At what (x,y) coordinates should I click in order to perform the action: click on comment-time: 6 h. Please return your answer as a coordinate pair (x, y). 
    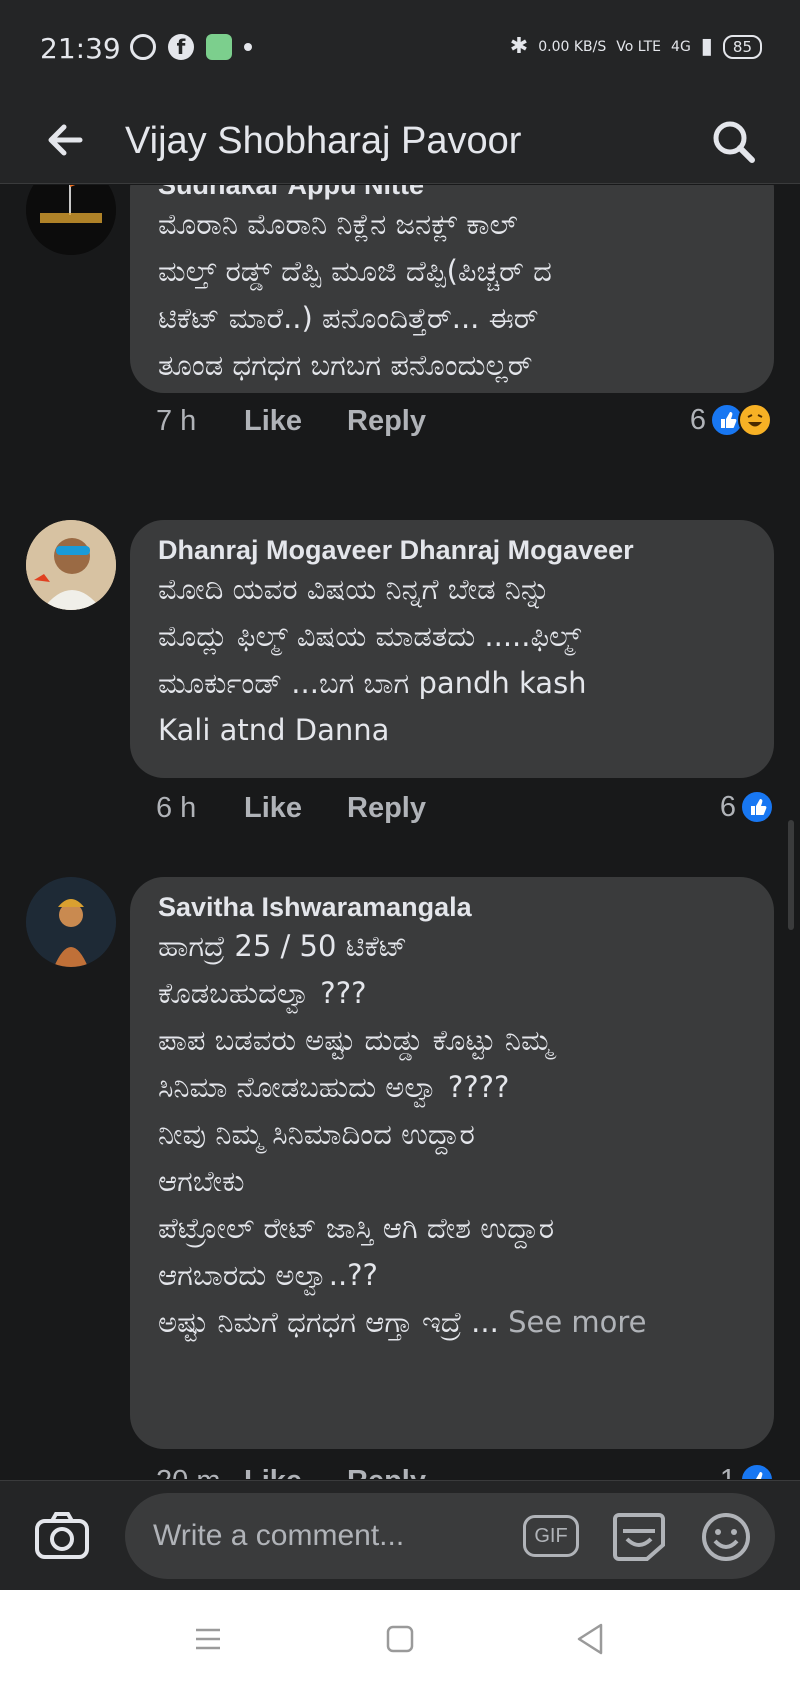
    Looking at the image, I should click on (176, 808).